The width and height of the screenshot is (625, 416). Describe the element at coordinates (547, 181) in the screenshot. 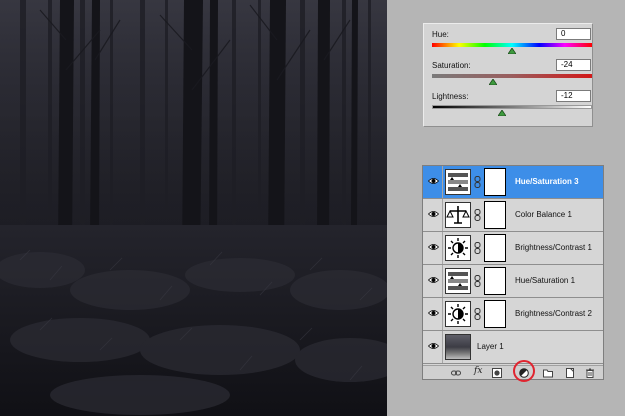

I see `layer-name: Hue/Saturation 3` at that location.